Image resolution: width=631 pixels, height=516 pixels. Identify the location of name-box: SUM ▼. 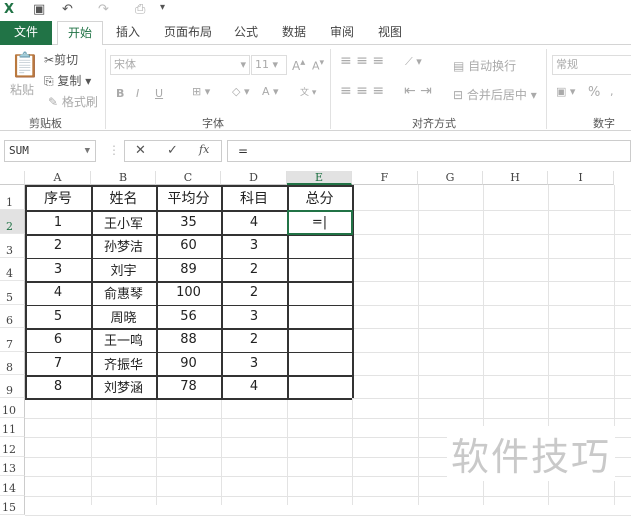
(50, 151).